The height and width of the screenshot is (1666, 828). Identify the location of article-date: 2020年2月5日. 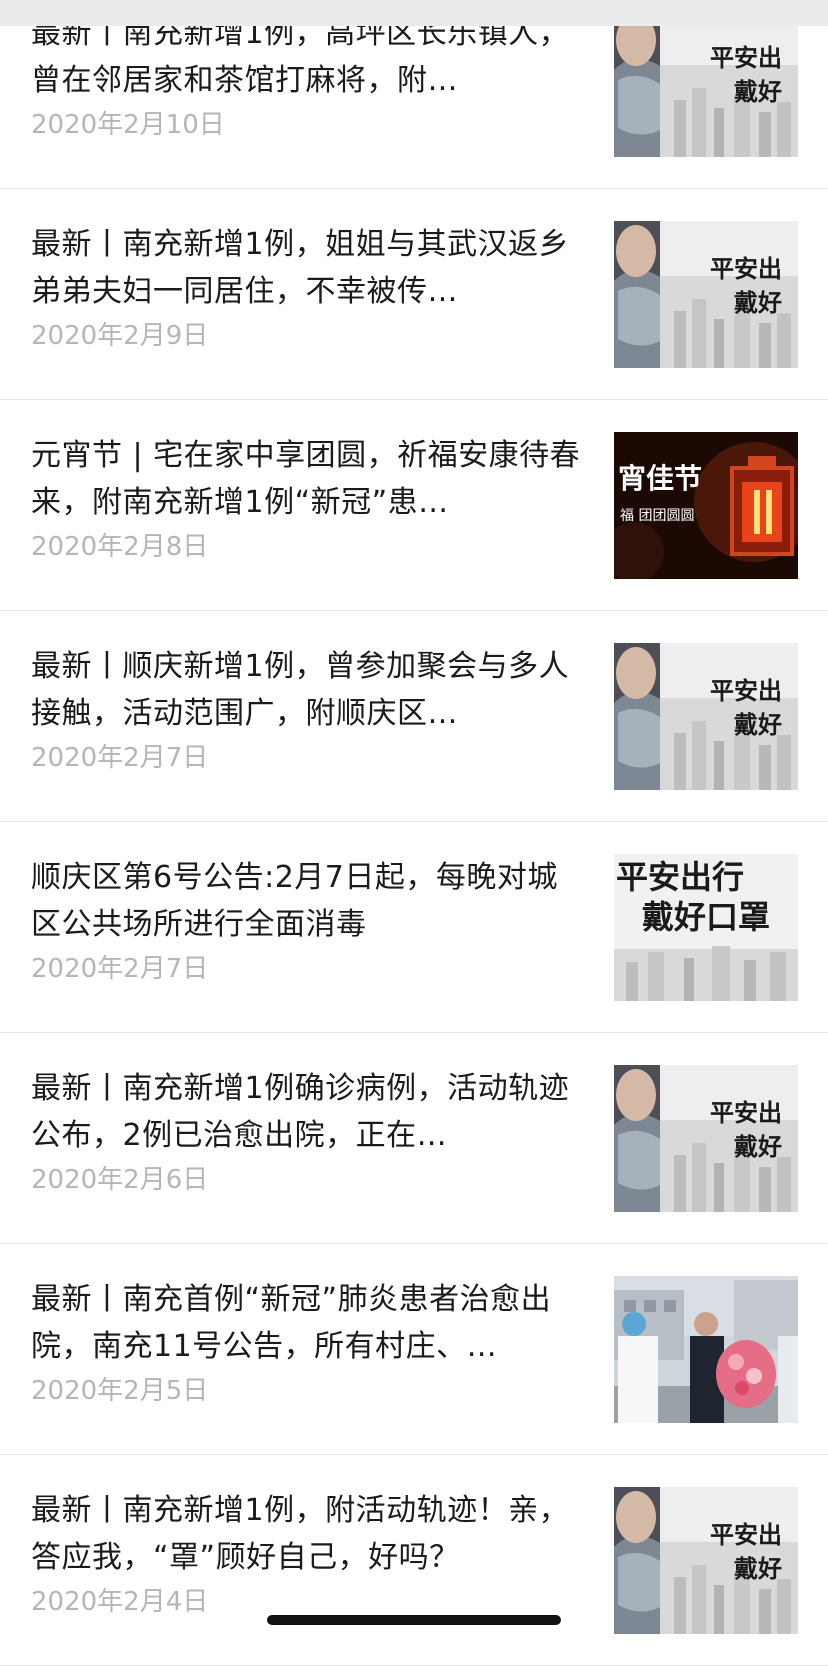
(120, 1391).